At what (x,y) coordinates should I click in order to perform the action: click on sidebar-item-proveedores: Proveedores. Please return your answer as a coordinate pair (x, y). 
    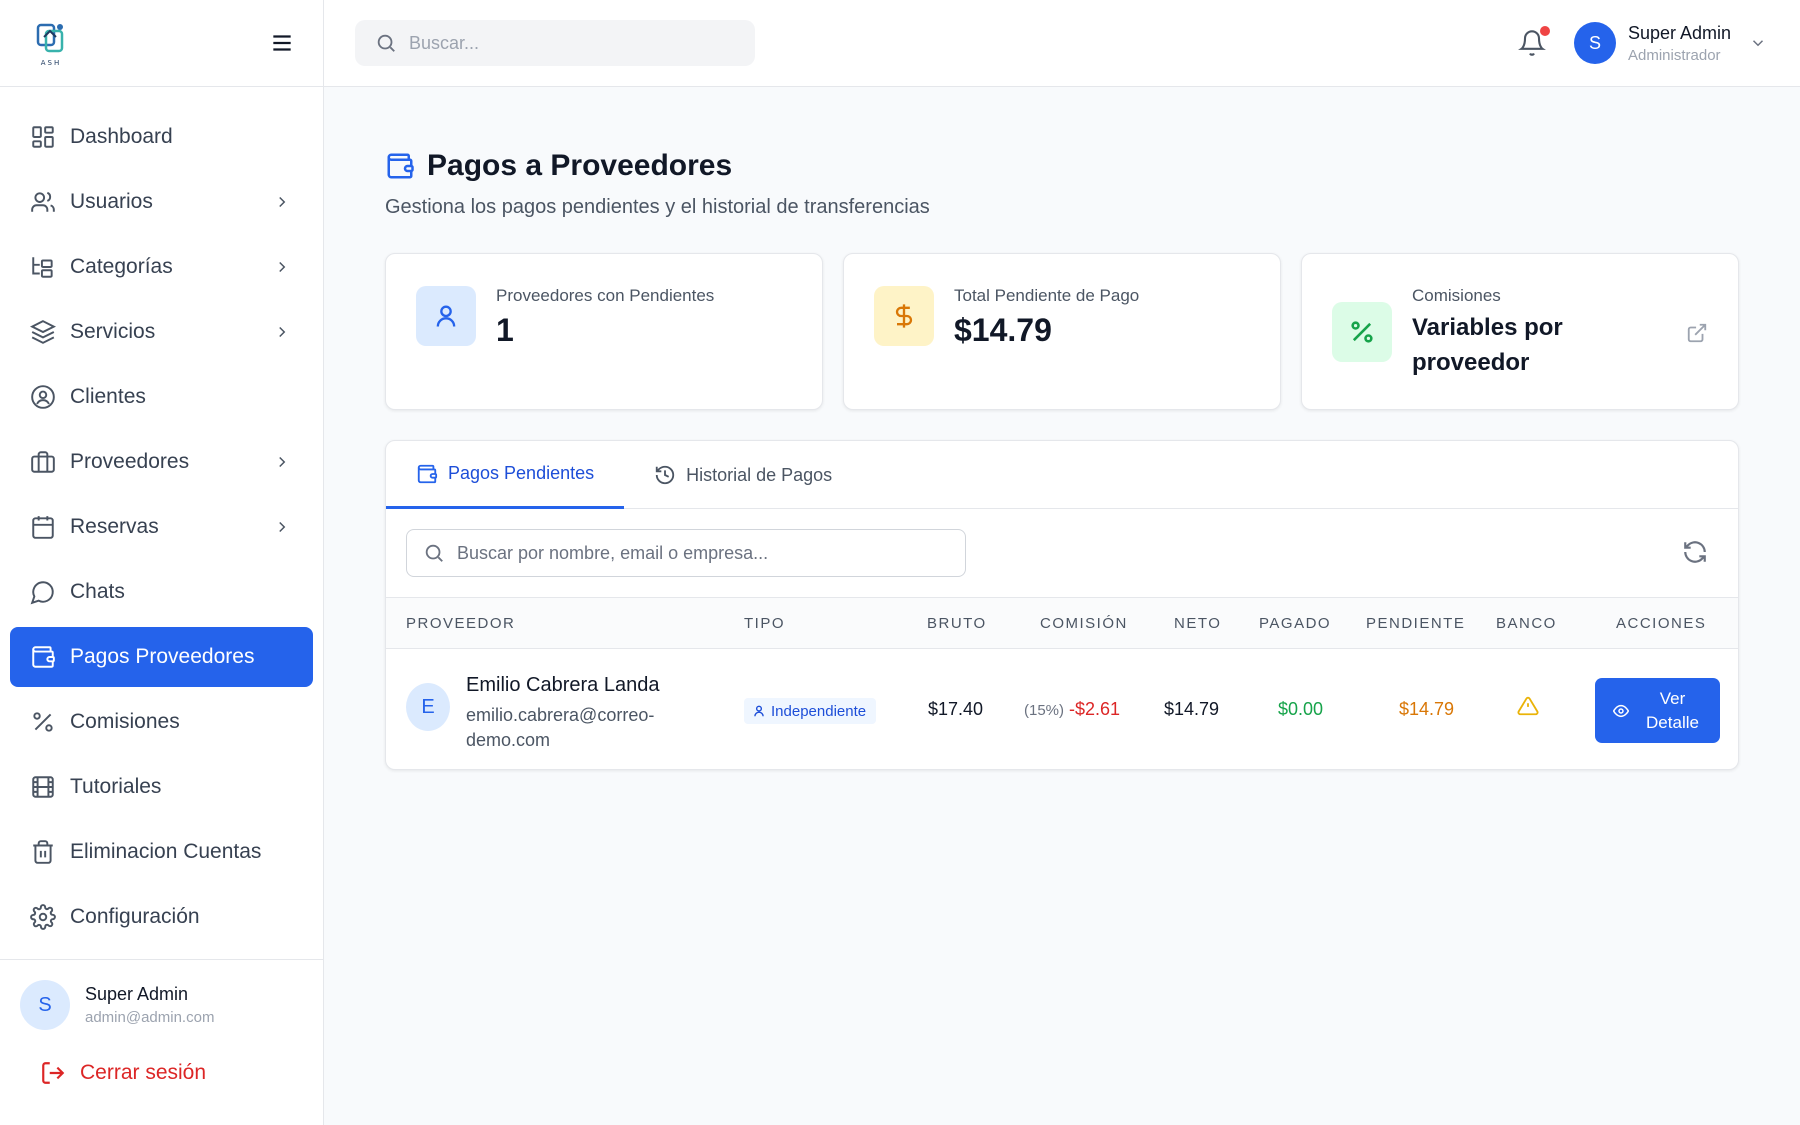
    Looking at the image, I should click on (161, 462).